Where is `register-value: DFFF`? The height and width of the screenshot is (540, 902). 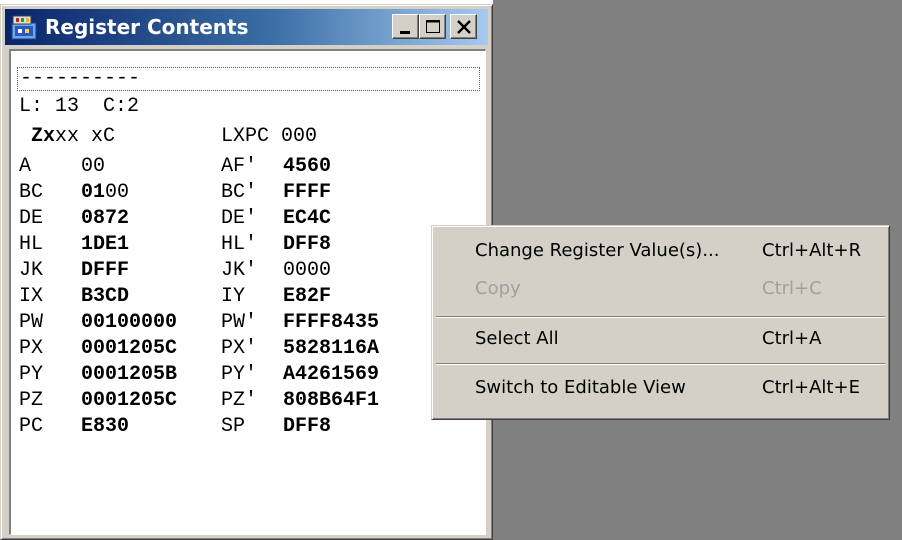
register-value: DFFF is located at coordinates (105, 271).